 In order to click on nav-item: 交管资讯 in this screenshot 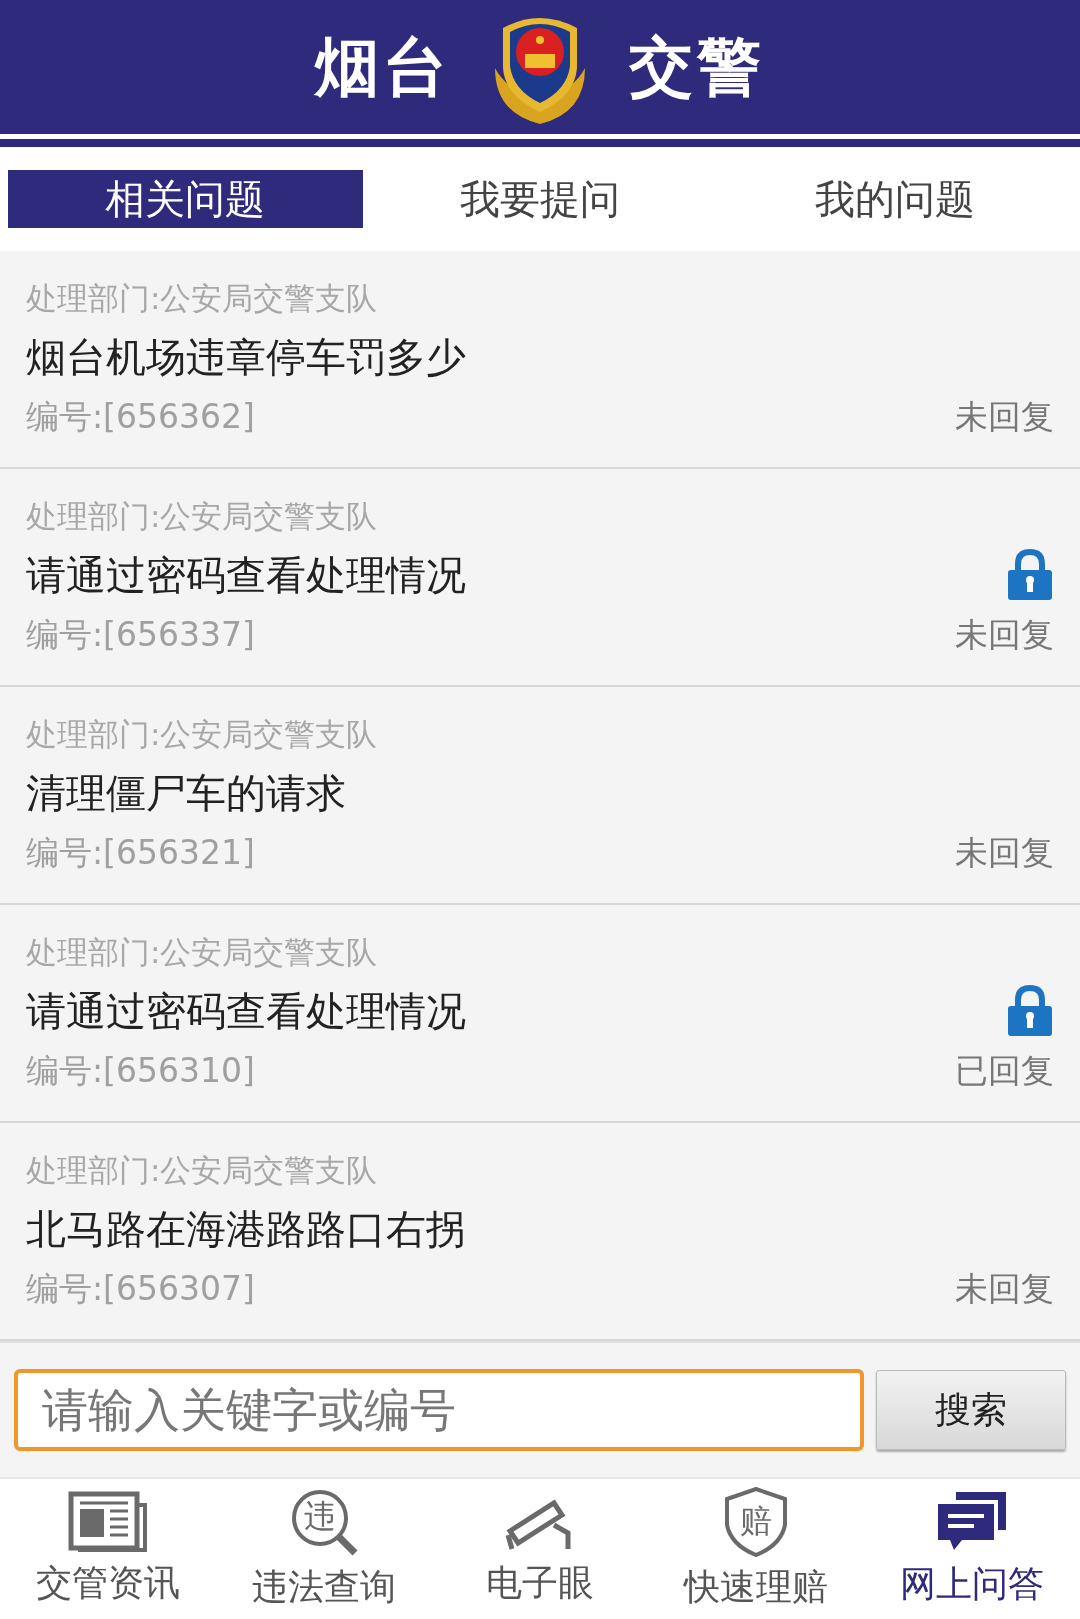, I will do `click(108, 1549)`.